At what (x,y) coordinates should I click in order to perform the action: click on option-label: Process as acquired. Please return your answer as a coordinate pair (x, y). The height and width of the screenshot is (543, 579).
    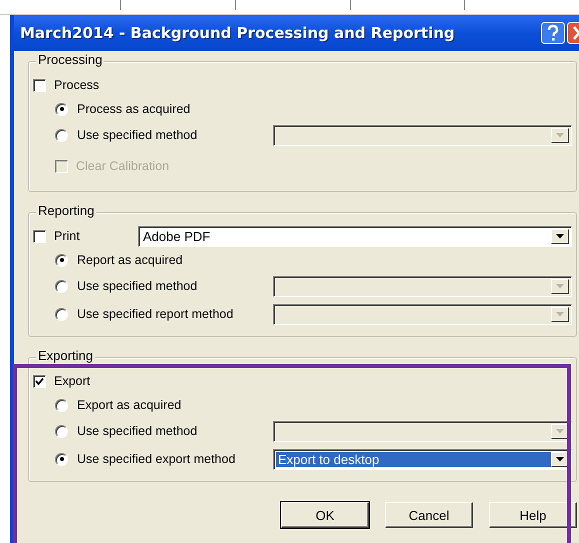
    Looking at the image, I should click on (133, 109).